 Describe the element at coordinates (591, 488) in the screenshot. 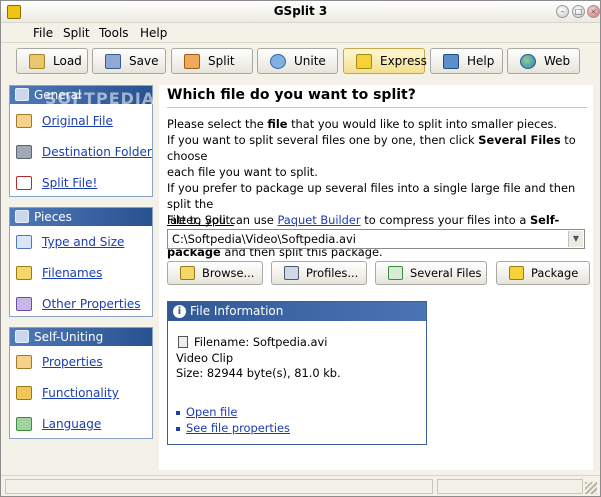

I see `resize-grip-icon` at that location.